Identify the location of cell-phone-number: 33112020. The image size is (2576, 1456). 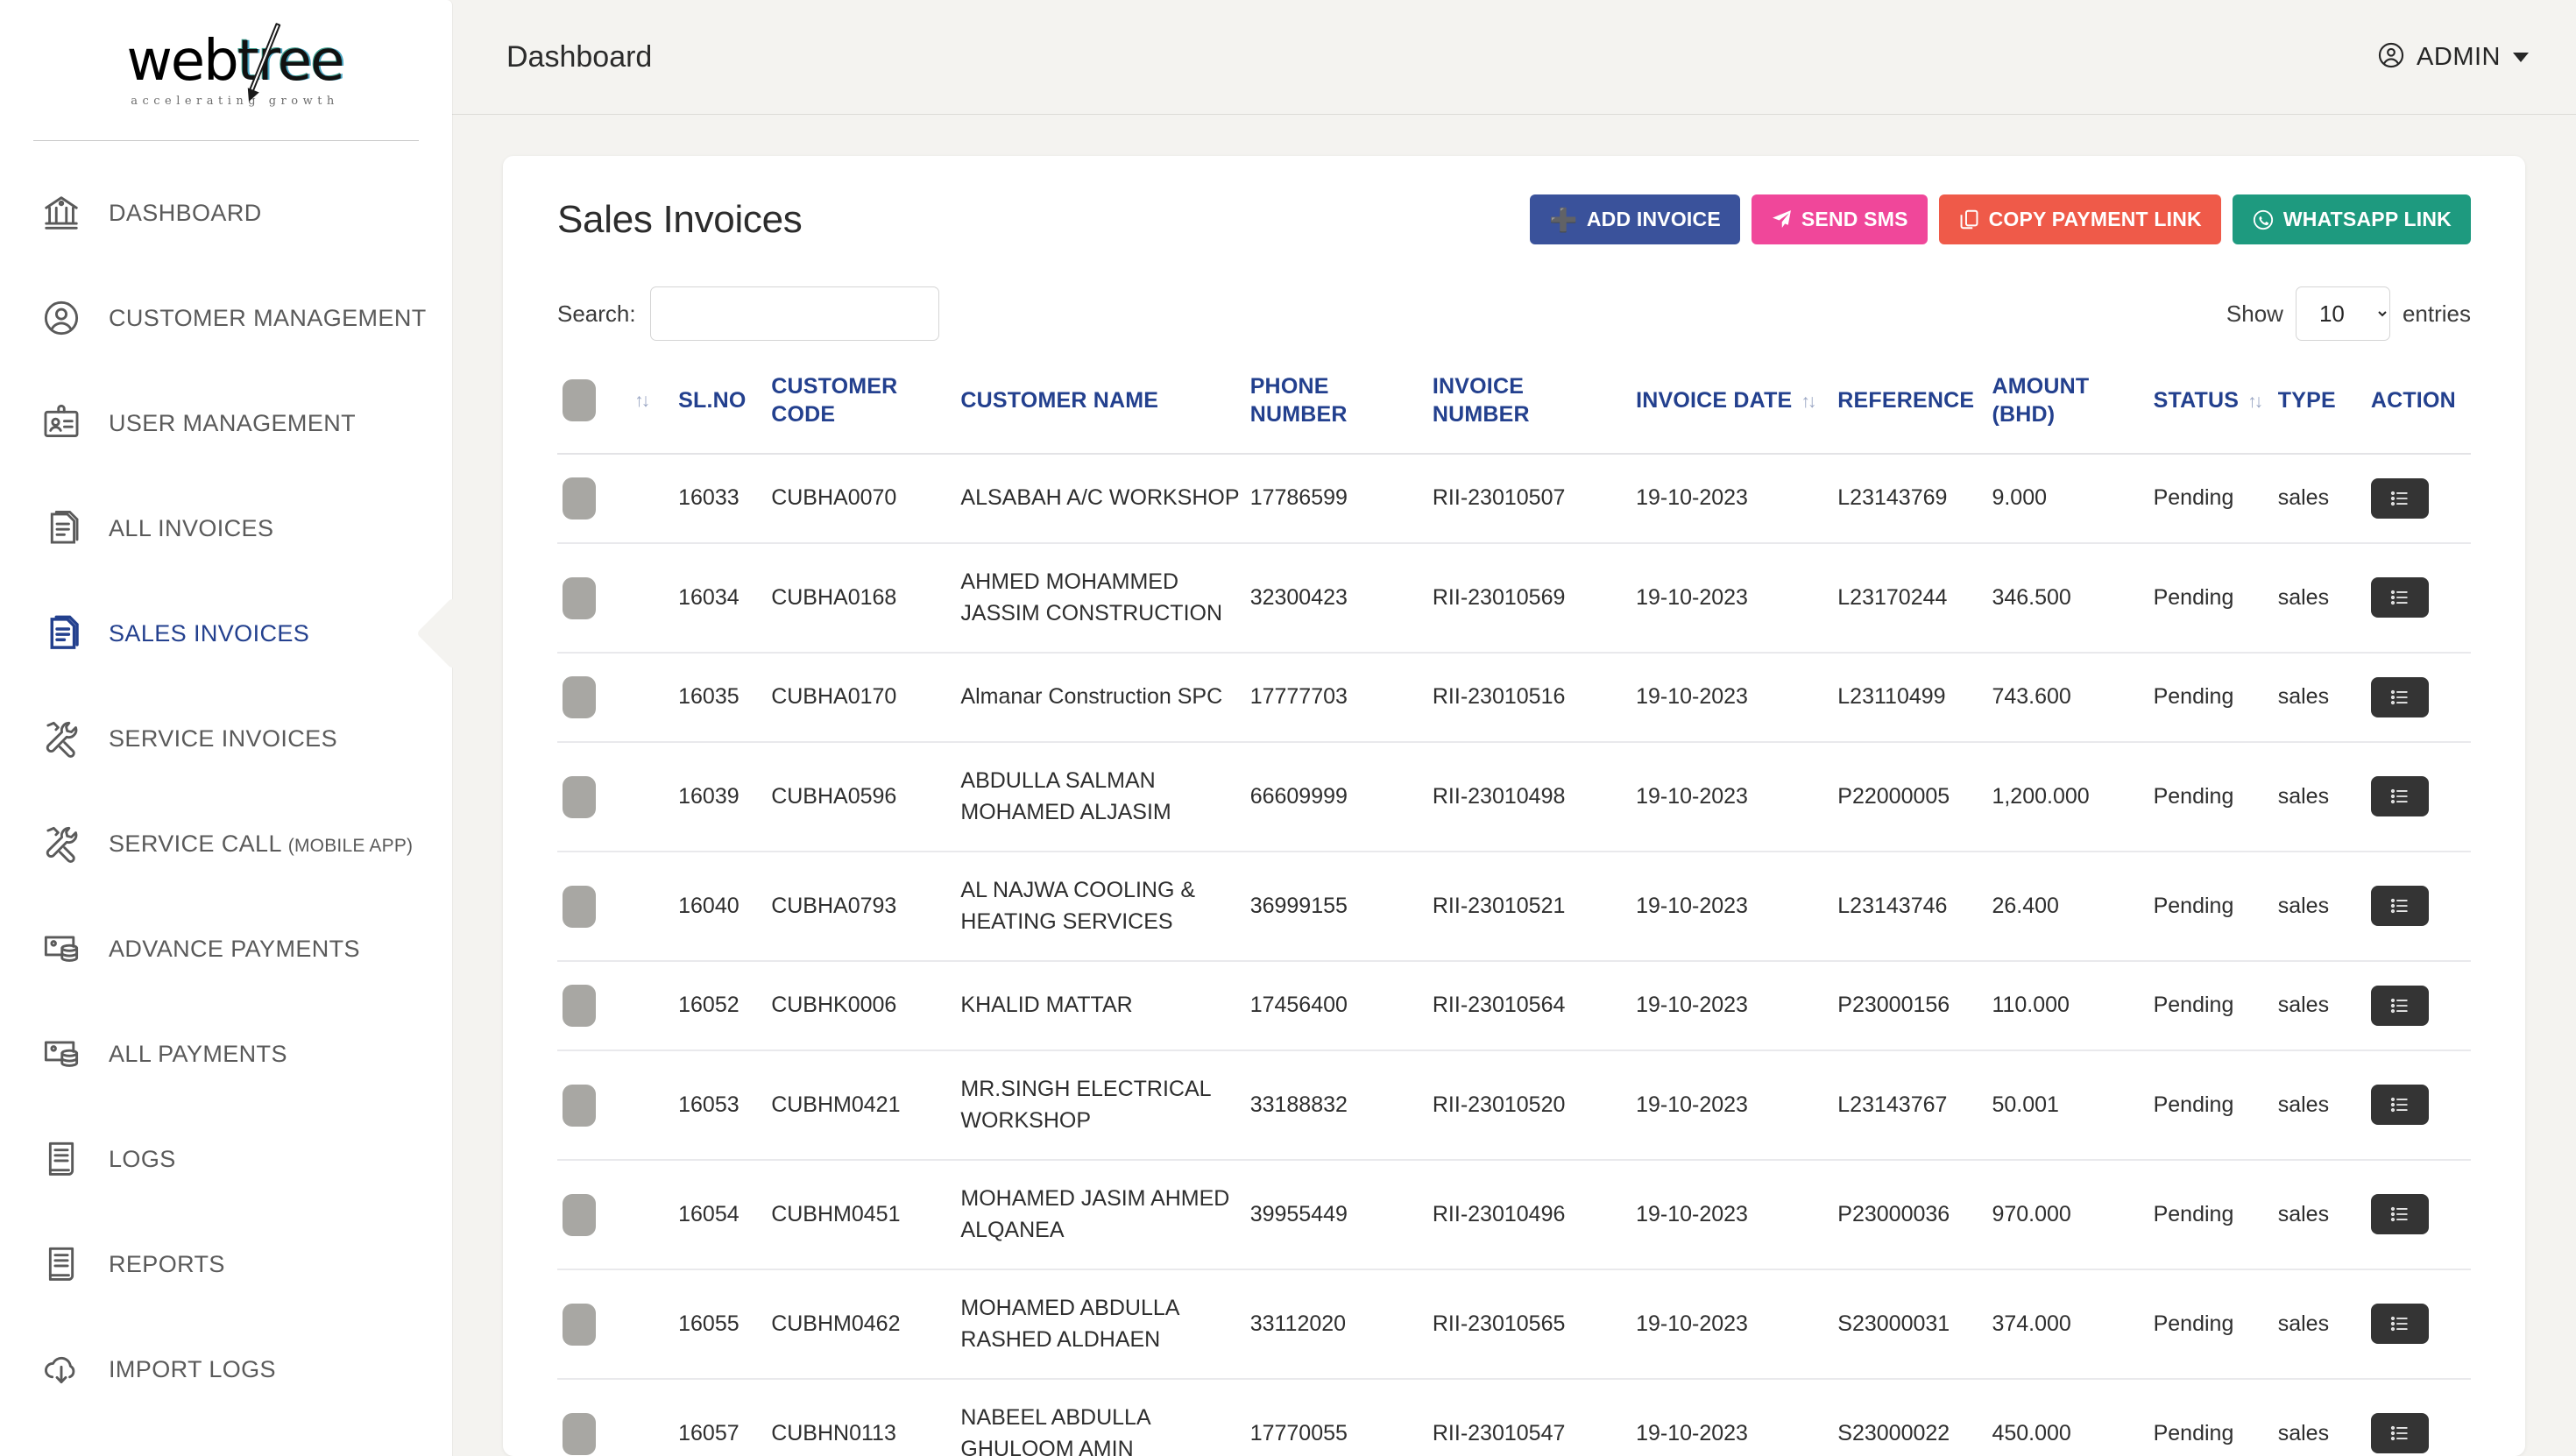
(1335, 1324).